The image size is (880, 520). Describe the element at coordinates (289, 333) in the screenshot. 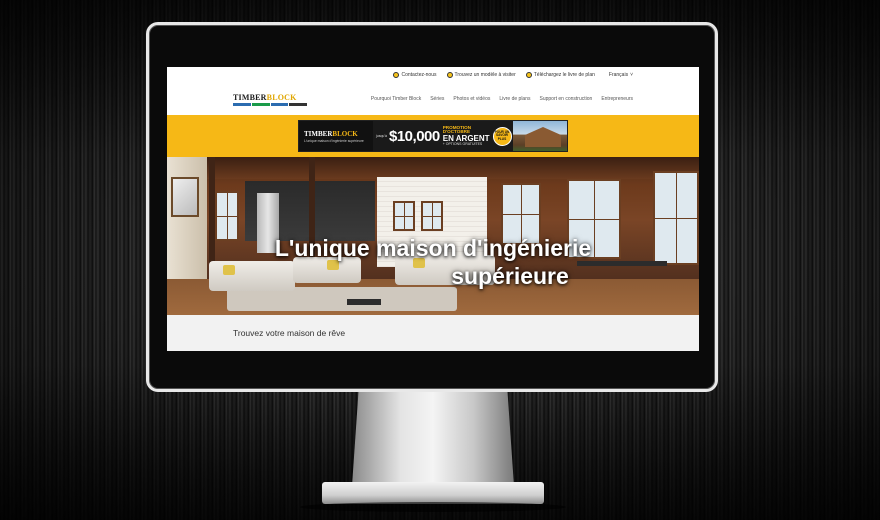

I see `section-title: Trouvez votre maison de rêve` at that location.